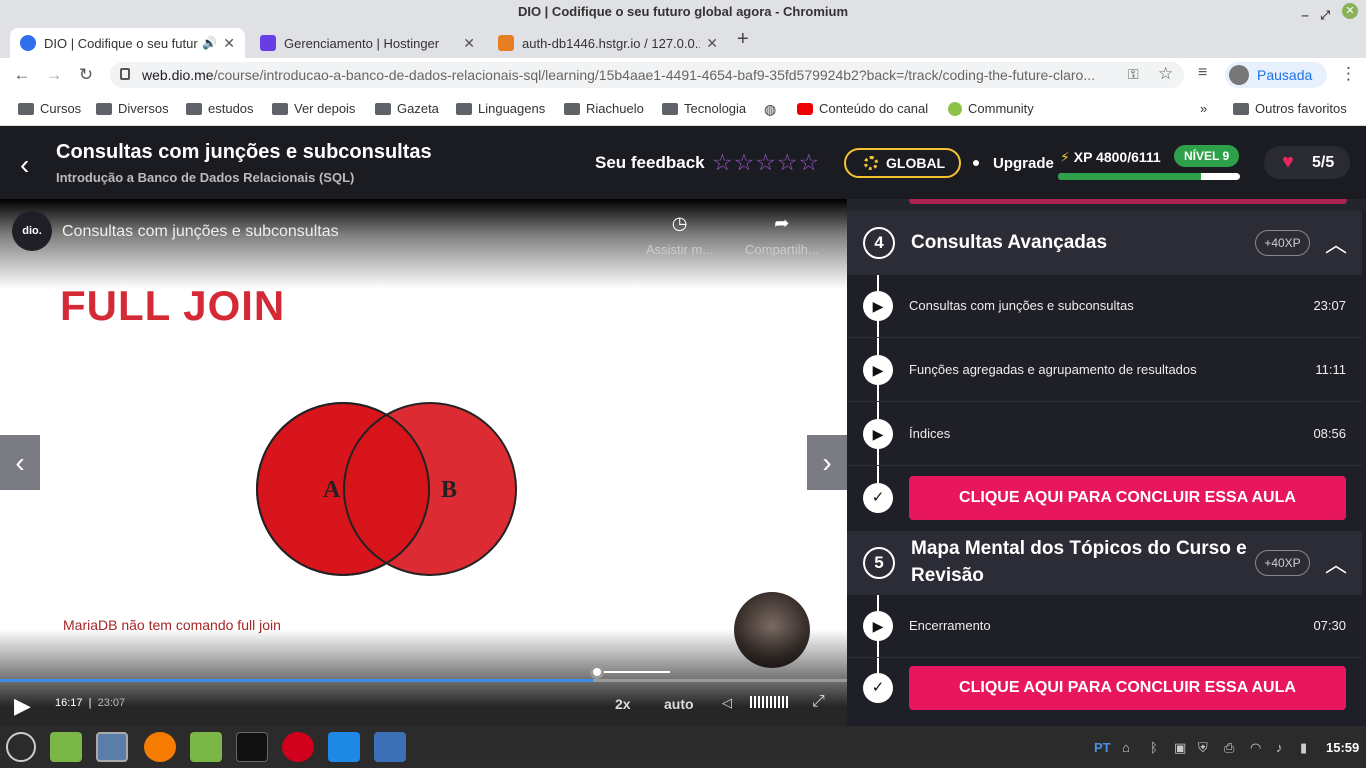 Image resolution: width=1366 pixels, height=768 pixels. What do you see at coordinates (390, 747) in the screenshot?
I see `screenshot-icon` at bounding box center [390, 747].